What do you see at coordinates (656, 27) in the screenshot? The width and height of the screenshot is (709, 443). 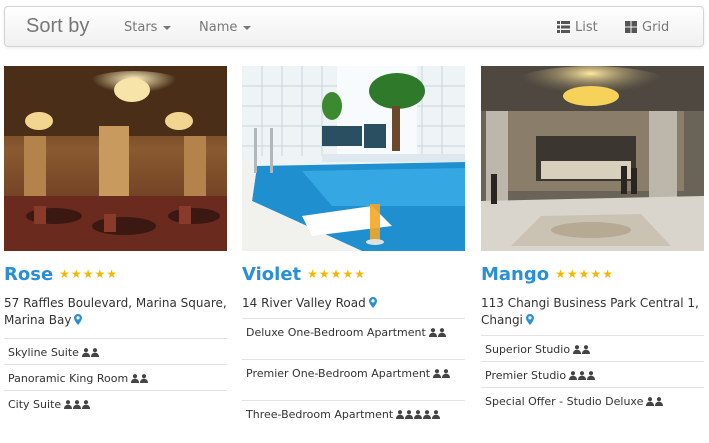 I see `grid-view-label: Grid` at bounding box center [656, 27].